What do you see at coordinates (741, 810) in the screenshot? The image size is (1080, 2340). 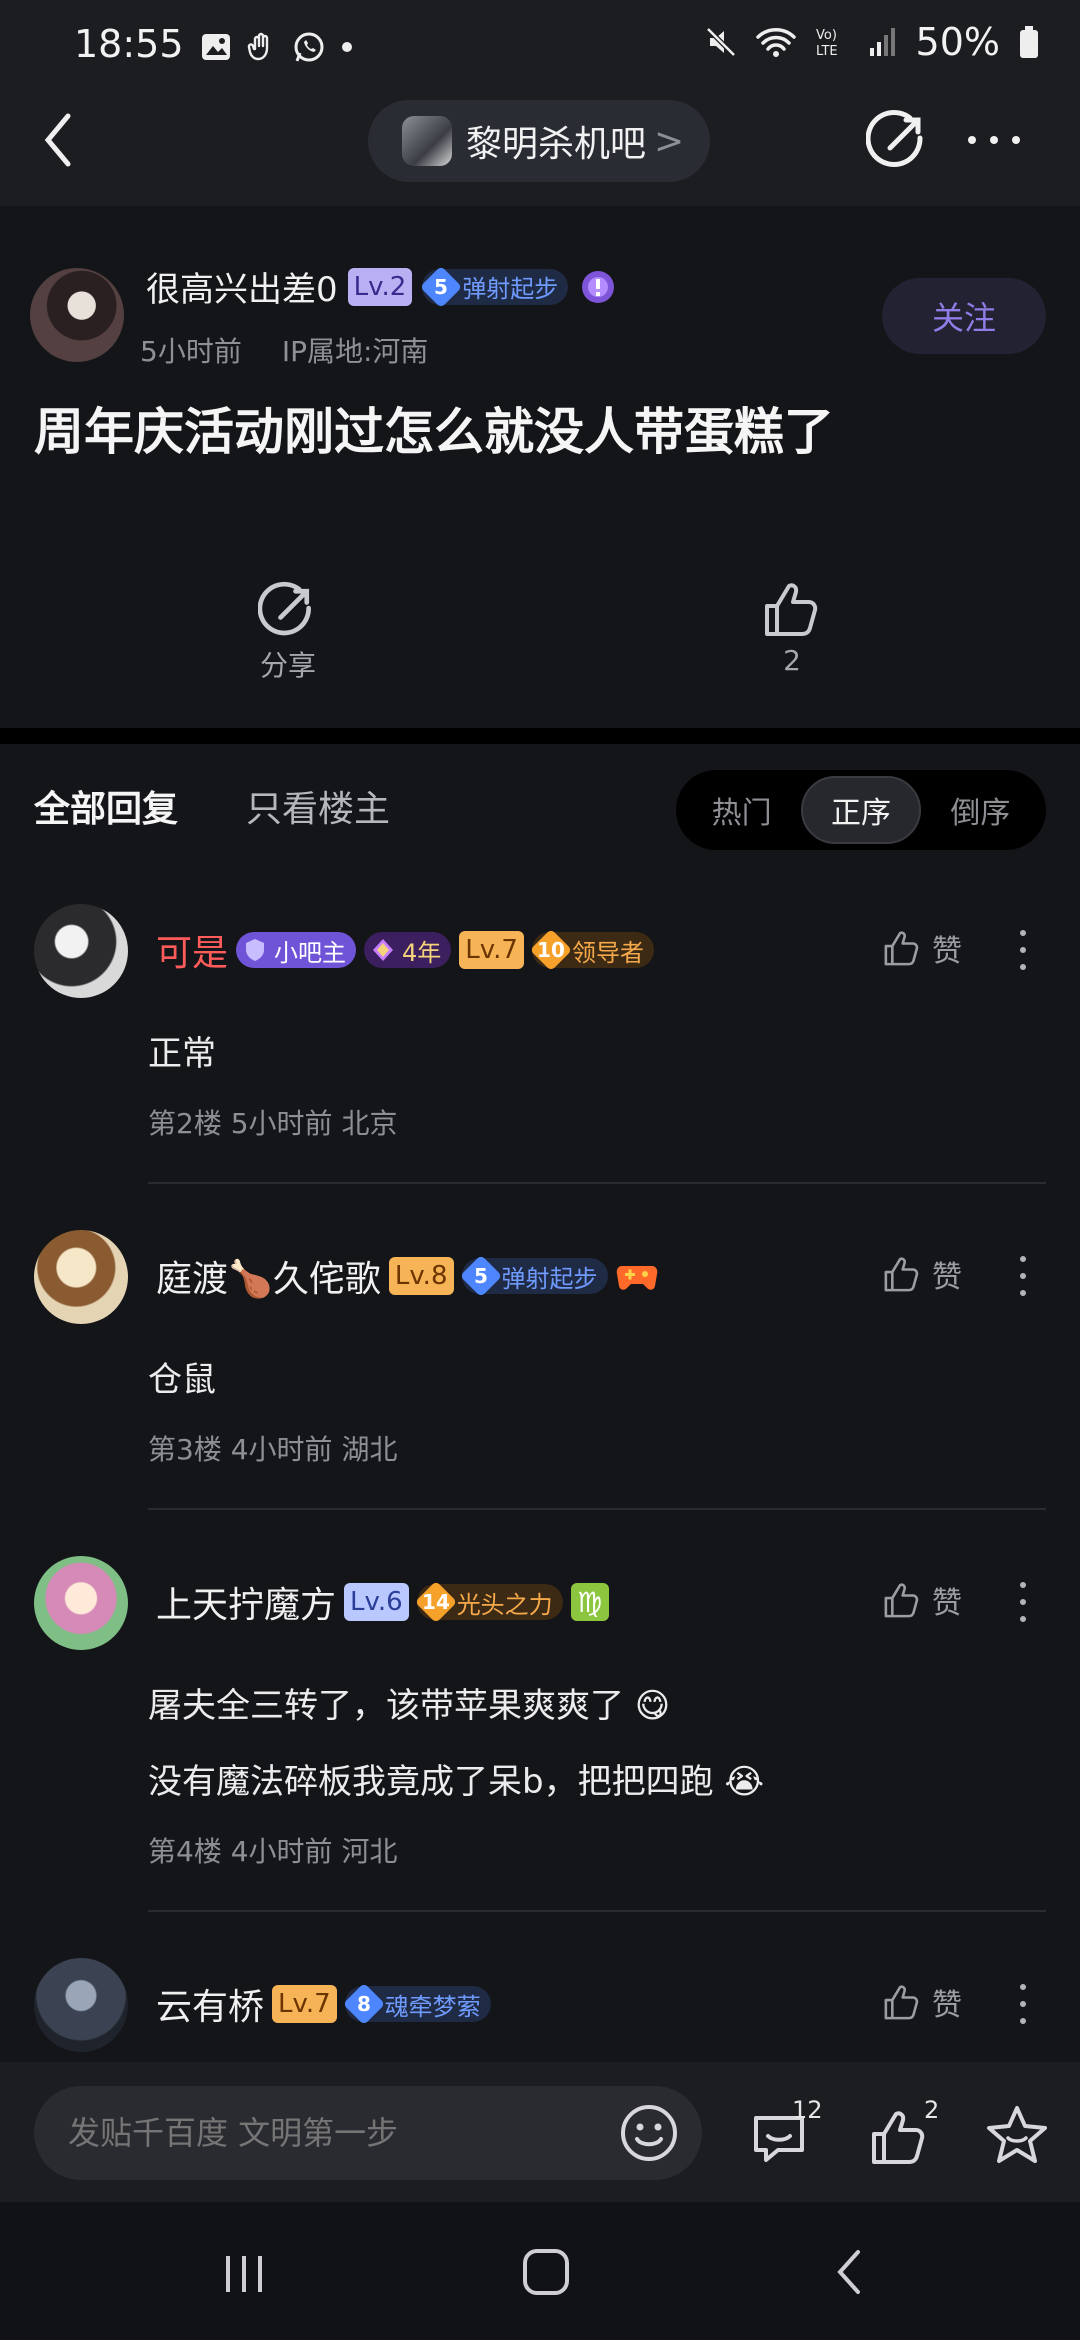 I see `sort-hot: 热门` at bounding box center [741, 810].